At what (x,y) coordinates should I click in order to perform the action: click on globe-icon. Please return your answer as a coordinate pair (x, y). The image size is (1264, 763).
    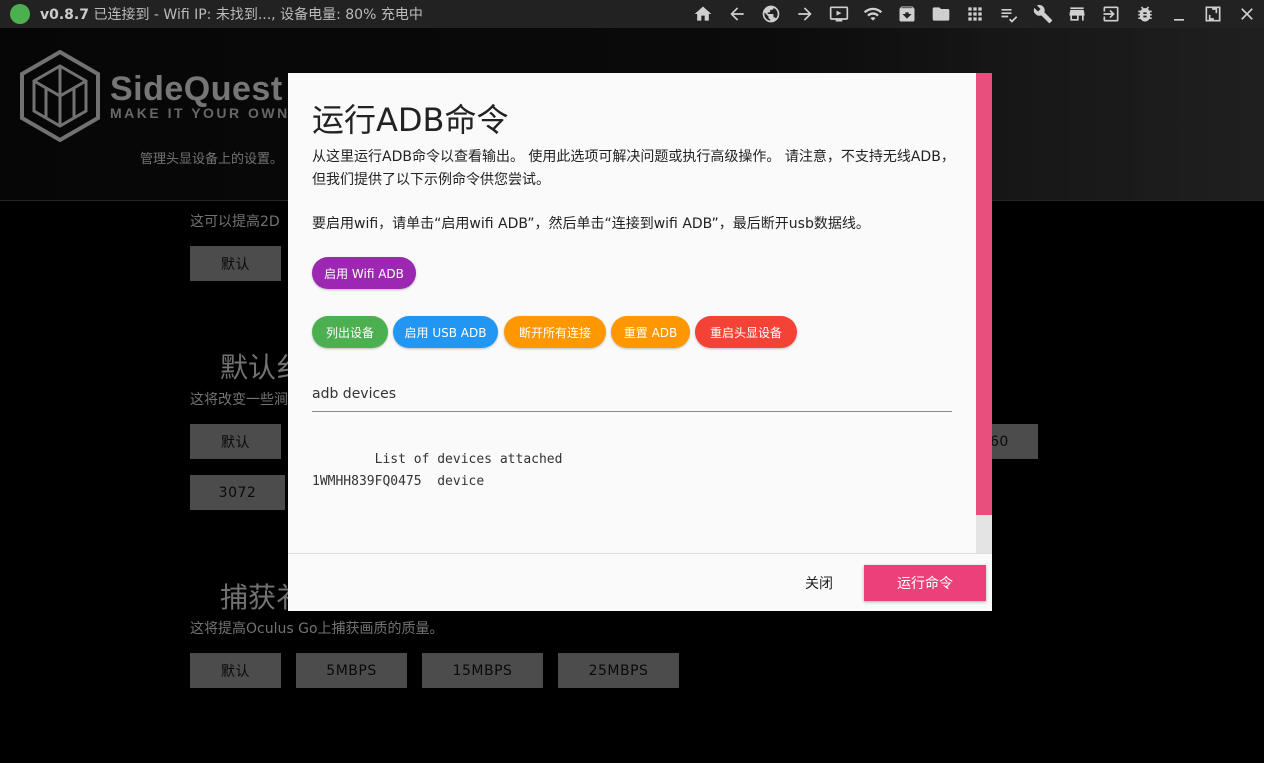
    Looking at the image, I should click on (771, 14).